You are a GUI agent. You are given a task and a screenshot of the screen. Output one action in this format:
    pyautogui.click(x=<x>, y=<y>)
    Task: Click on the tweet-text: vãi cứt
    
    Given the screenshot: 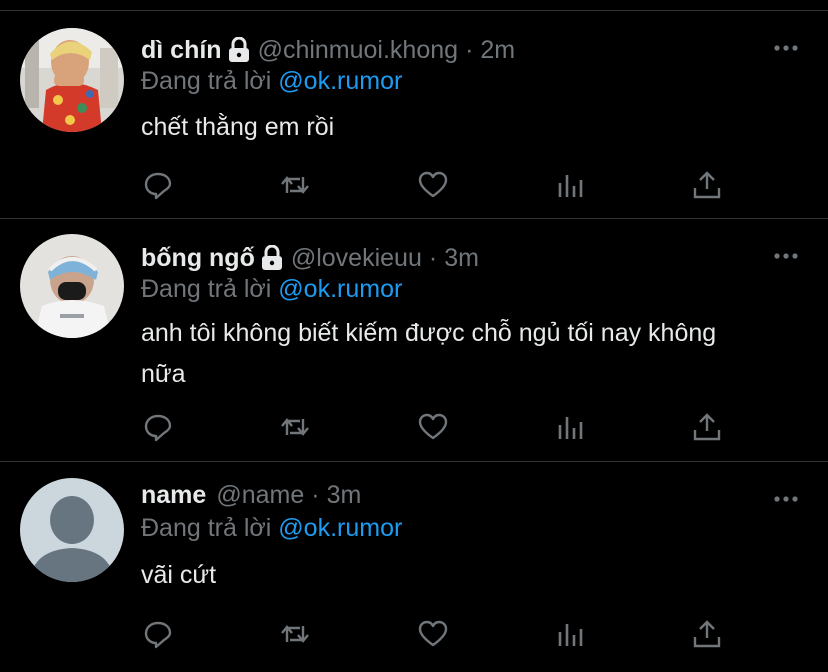 What is the action you would take?
    pyautogui.click(x=179, y=575)
    